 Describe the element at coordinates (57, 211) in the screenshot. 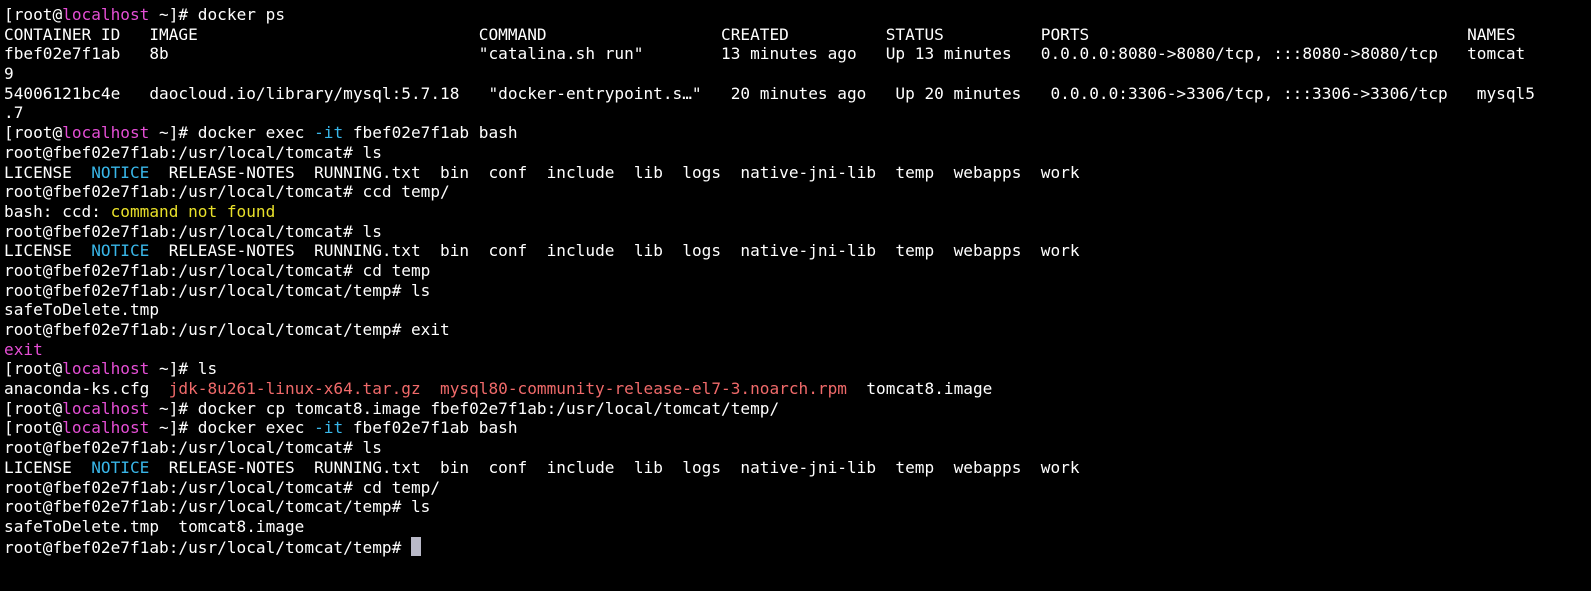

I see `terminal-text: bash: ccd:` at that location.